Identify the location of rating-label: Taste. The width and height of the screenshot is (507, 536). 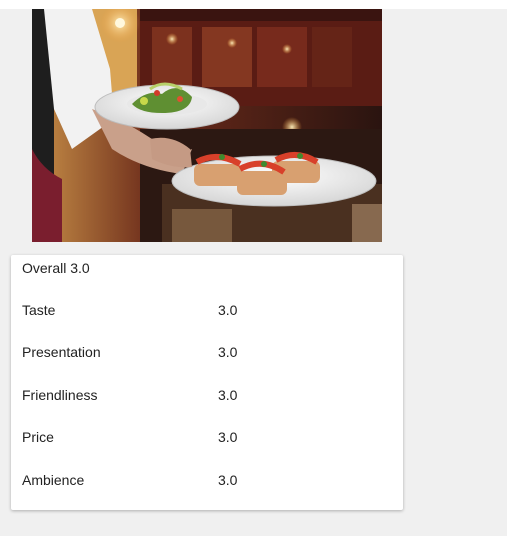
(39, 310).